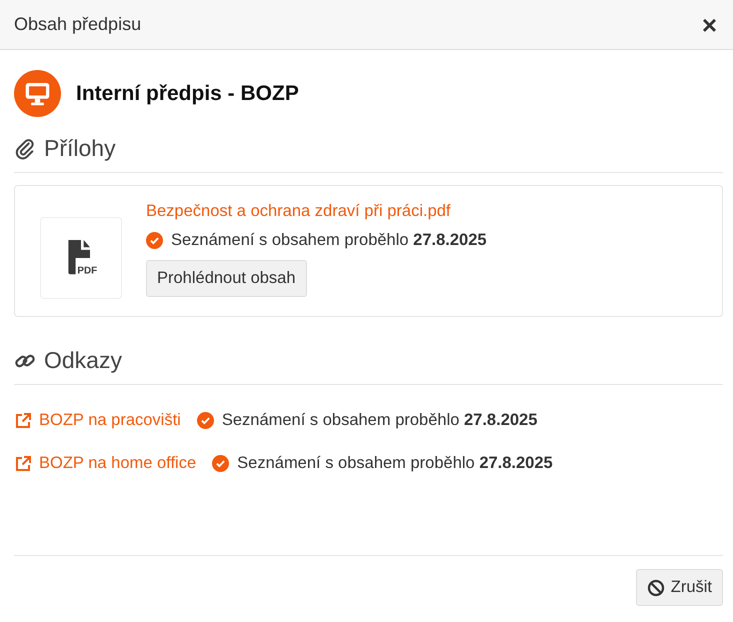  Describe the element at coordinates (679, 587) in the screenshot. I see `cancel-button: Zrušit` at that location.